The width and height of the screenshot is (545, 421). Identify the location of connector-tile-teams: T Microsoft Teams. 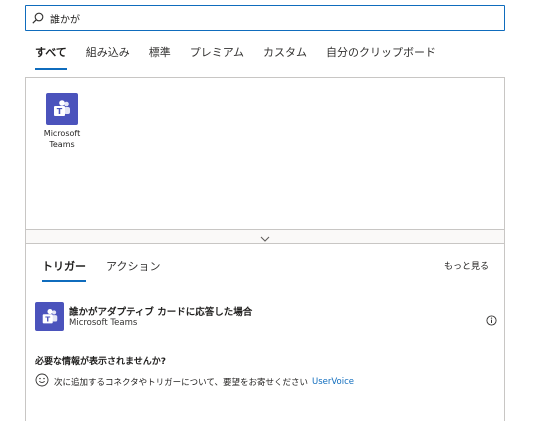
(62, 121).